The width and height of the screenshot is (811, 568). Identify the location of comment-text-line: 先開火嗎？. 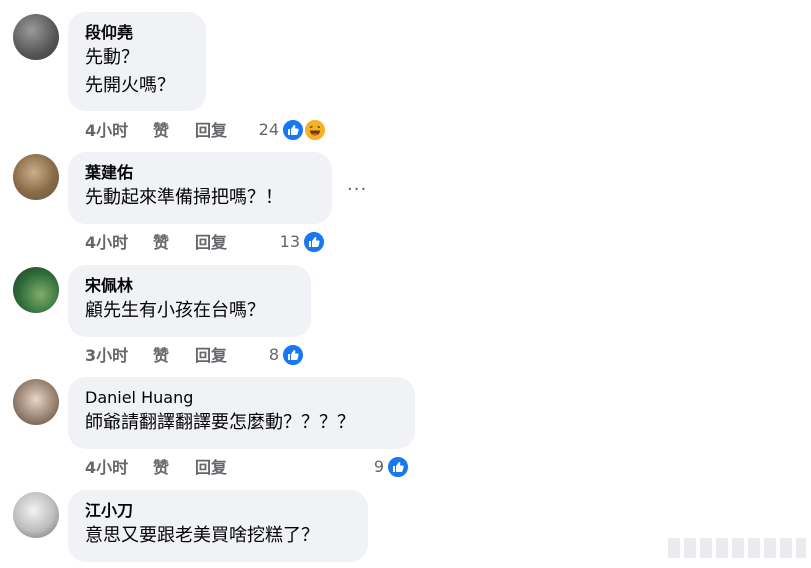
(130, 85).